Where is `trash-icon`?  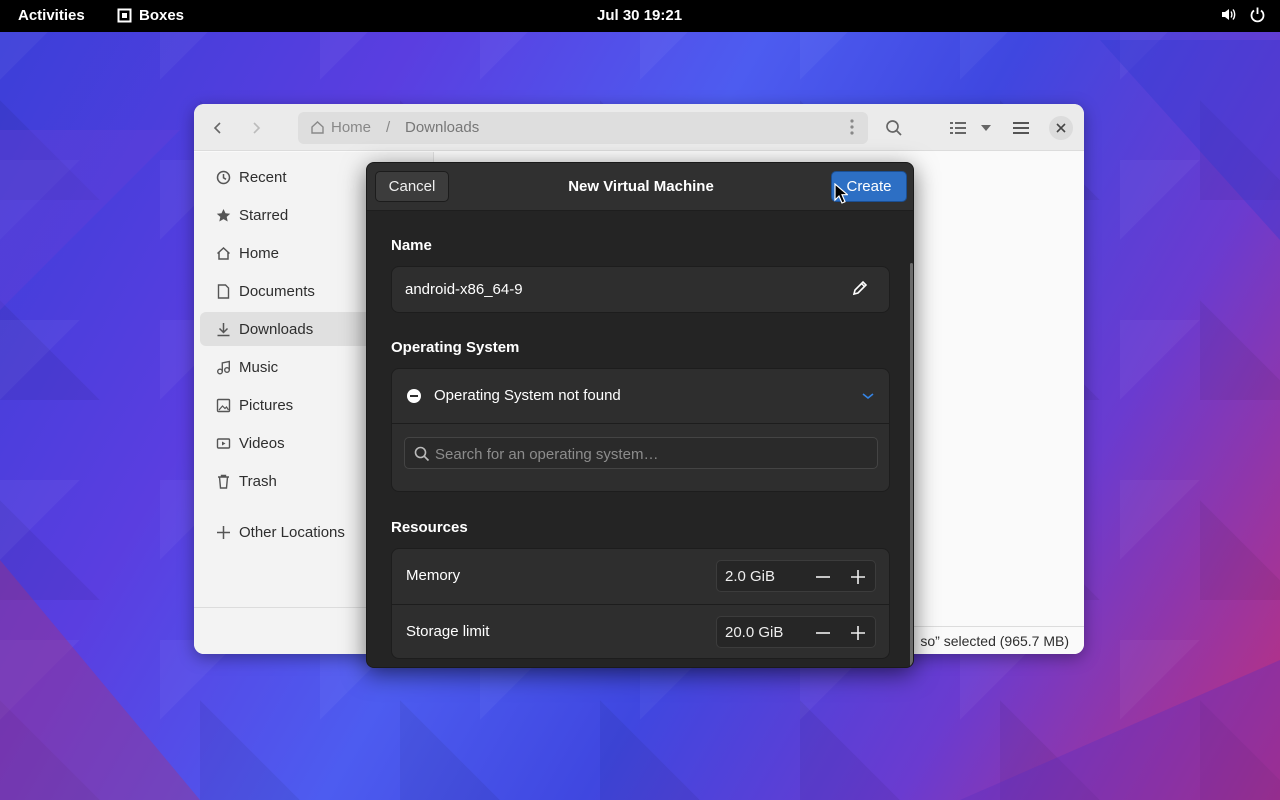 trash-icon is located at coordinates (223, 481).